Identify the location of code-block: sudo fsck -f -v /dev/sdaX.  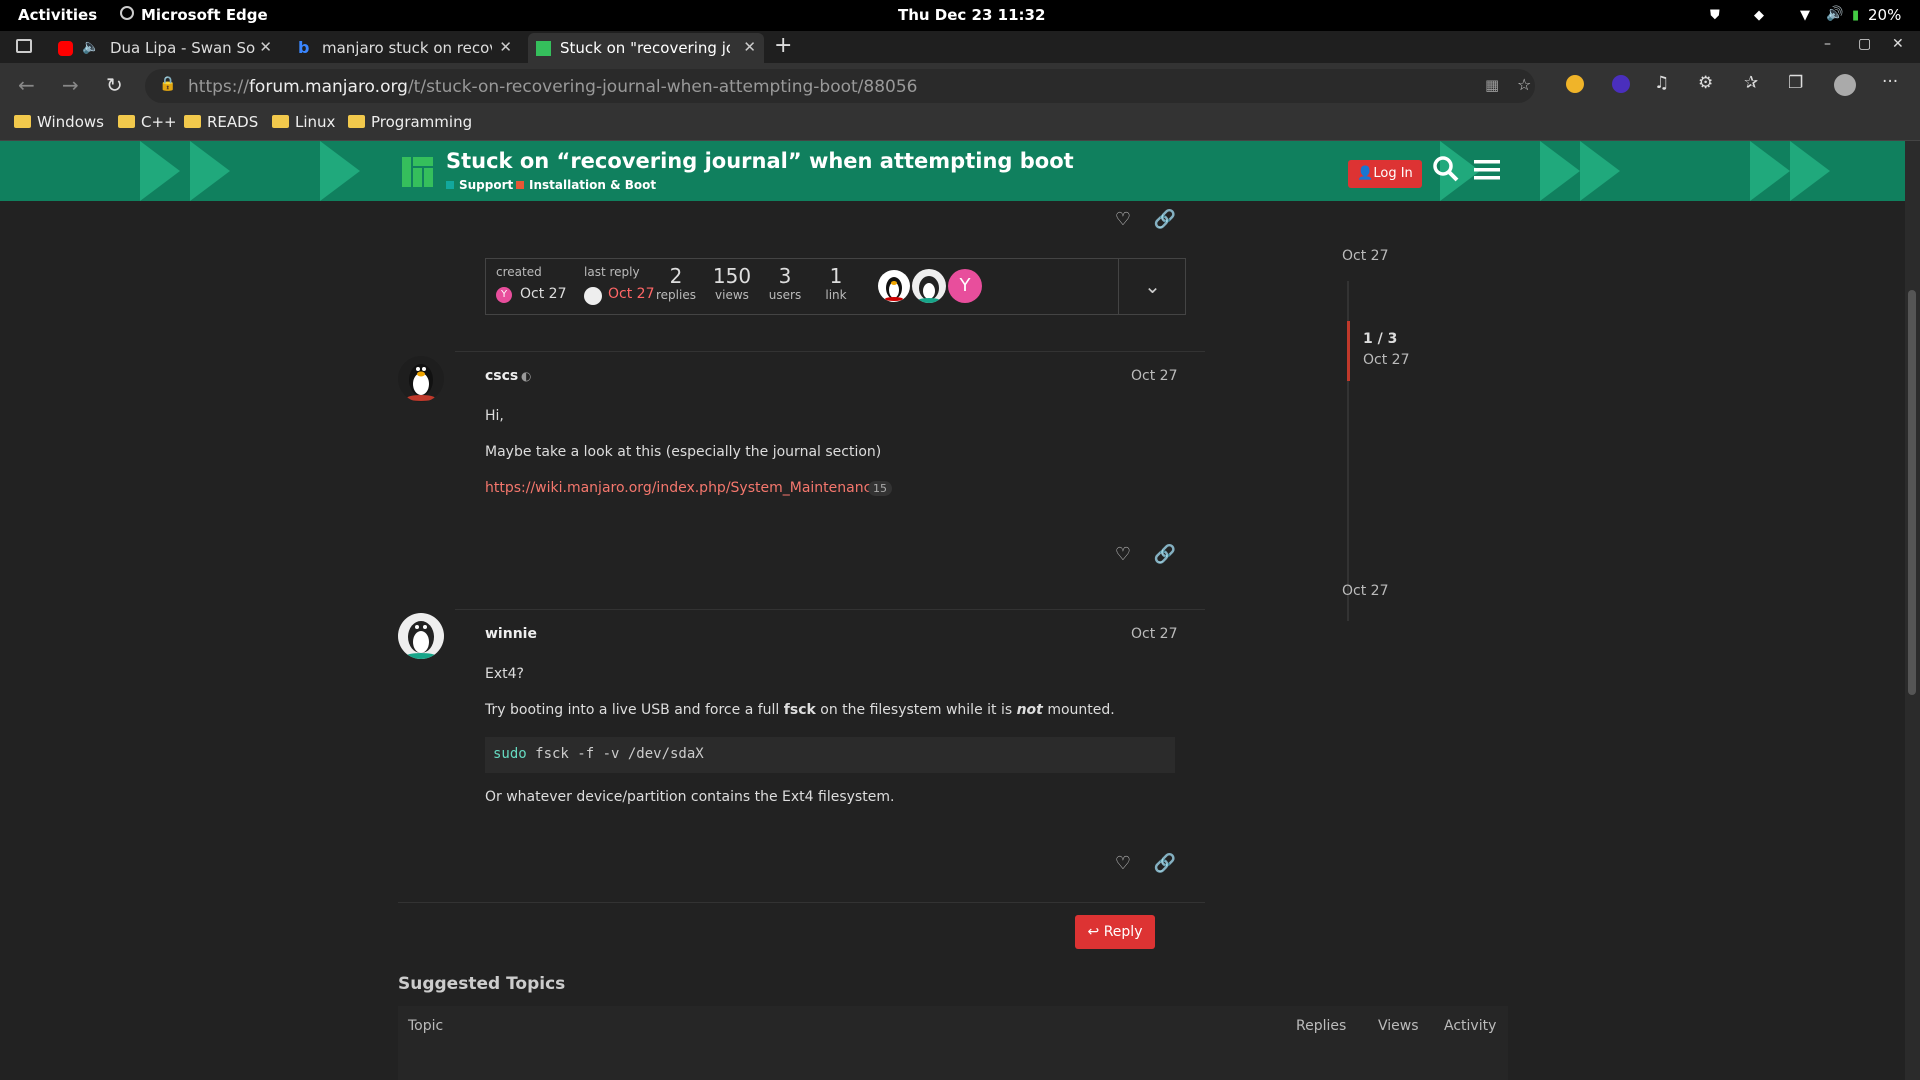
(830, 755).